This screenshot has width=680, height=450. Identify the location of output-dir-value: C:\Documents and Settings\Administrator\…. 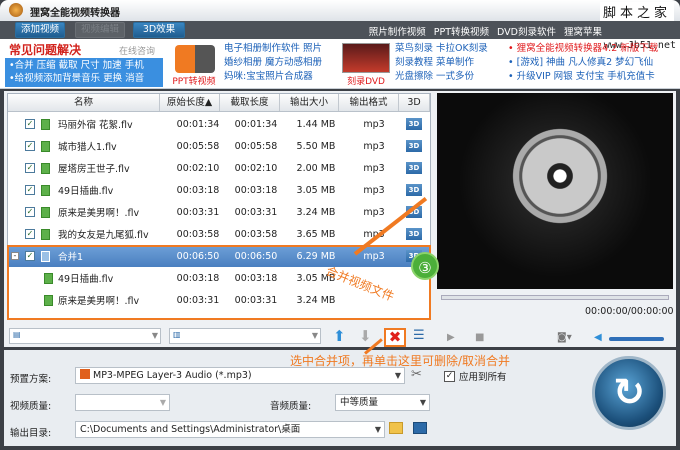
(190, 429).